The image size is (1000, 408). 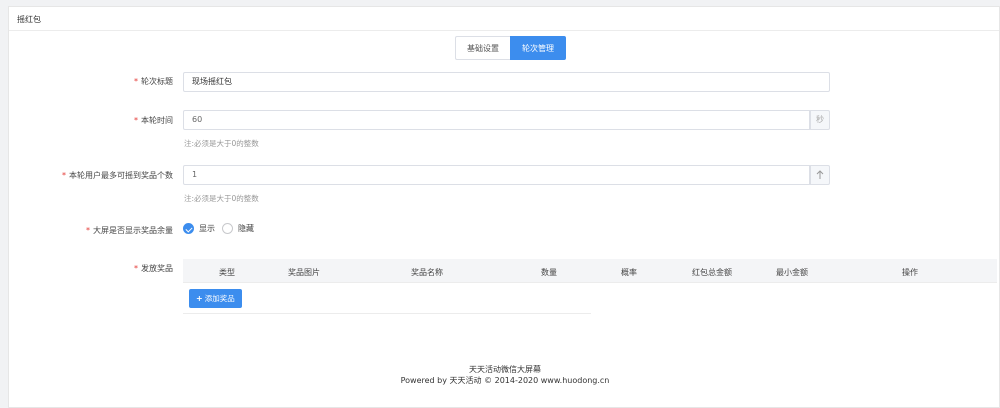 I want to click on panel-title: 摇红包, so click(x=29, y=19).